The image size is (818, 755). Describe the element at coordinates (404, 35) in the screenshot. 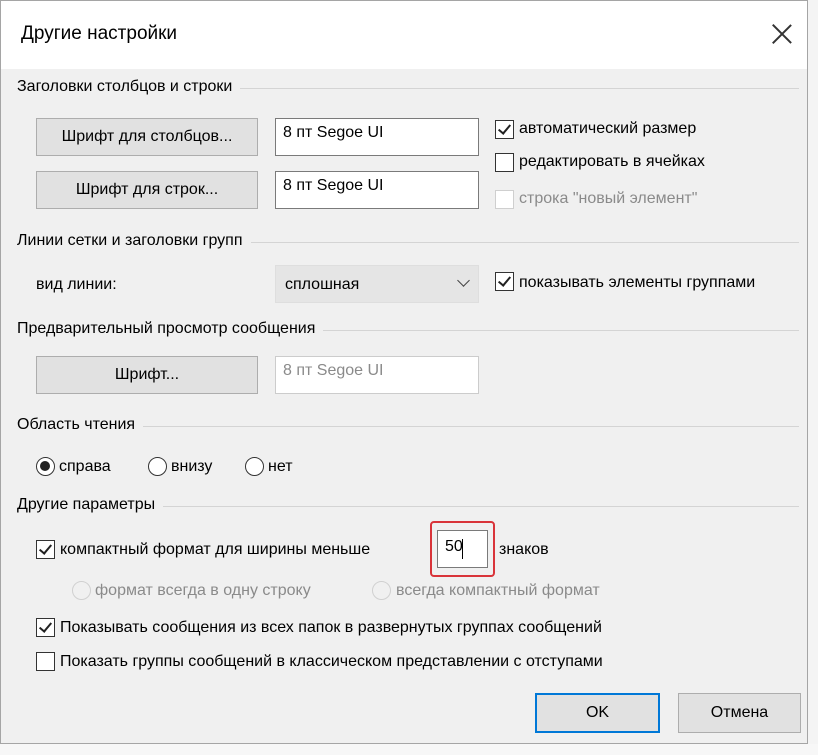

I see `title-bar: Другие настройки` at that location.